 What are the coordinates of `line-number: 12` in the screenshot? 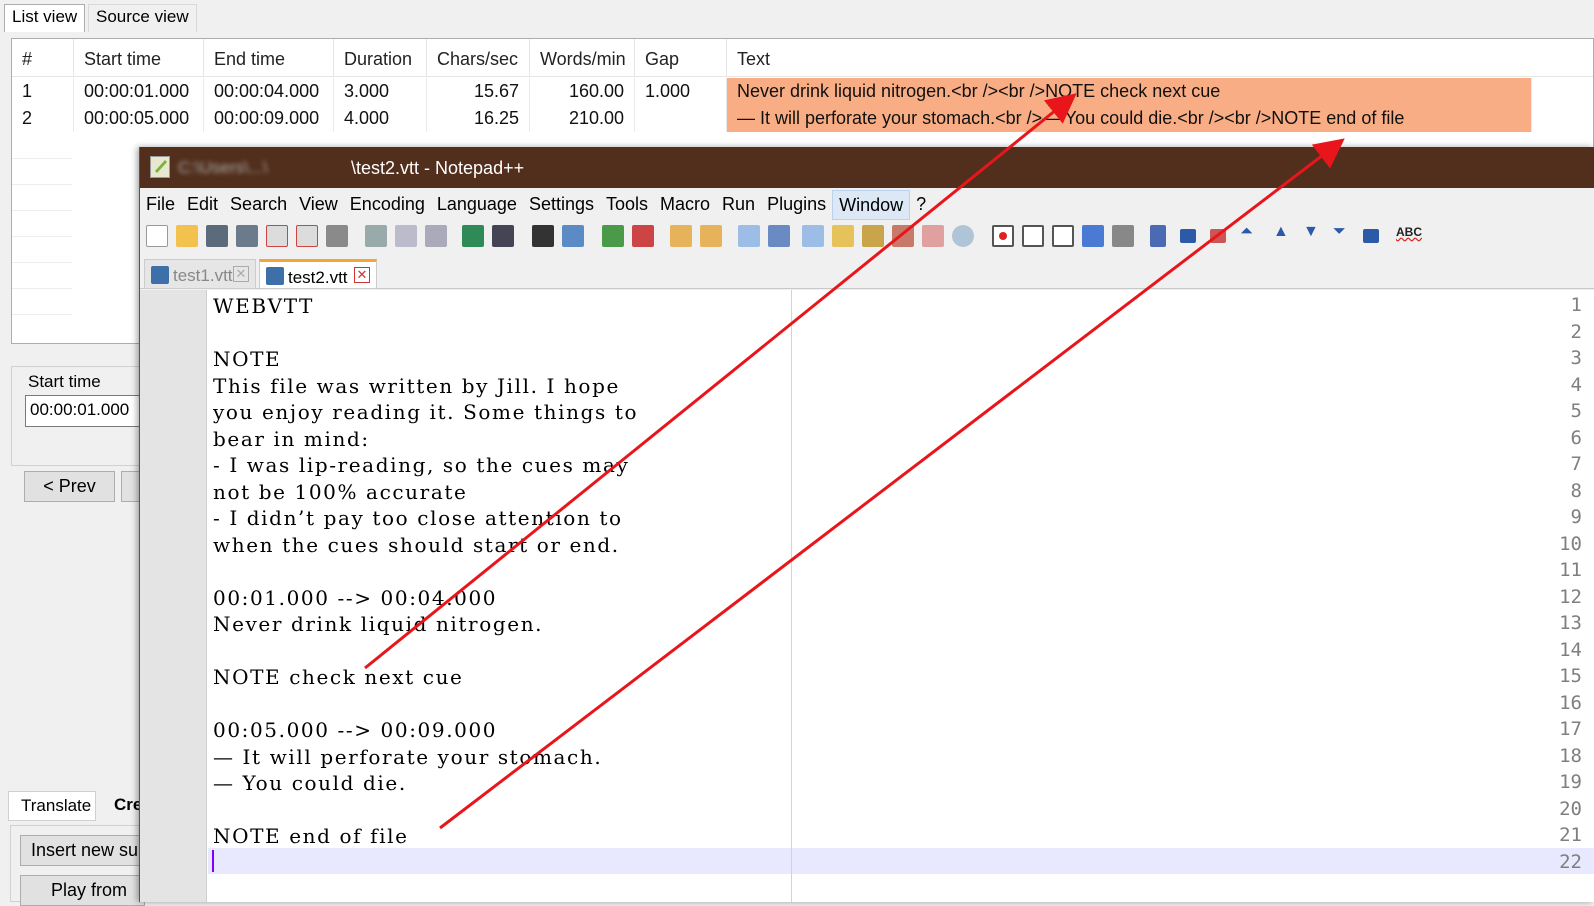 It's located at (1570, 596).